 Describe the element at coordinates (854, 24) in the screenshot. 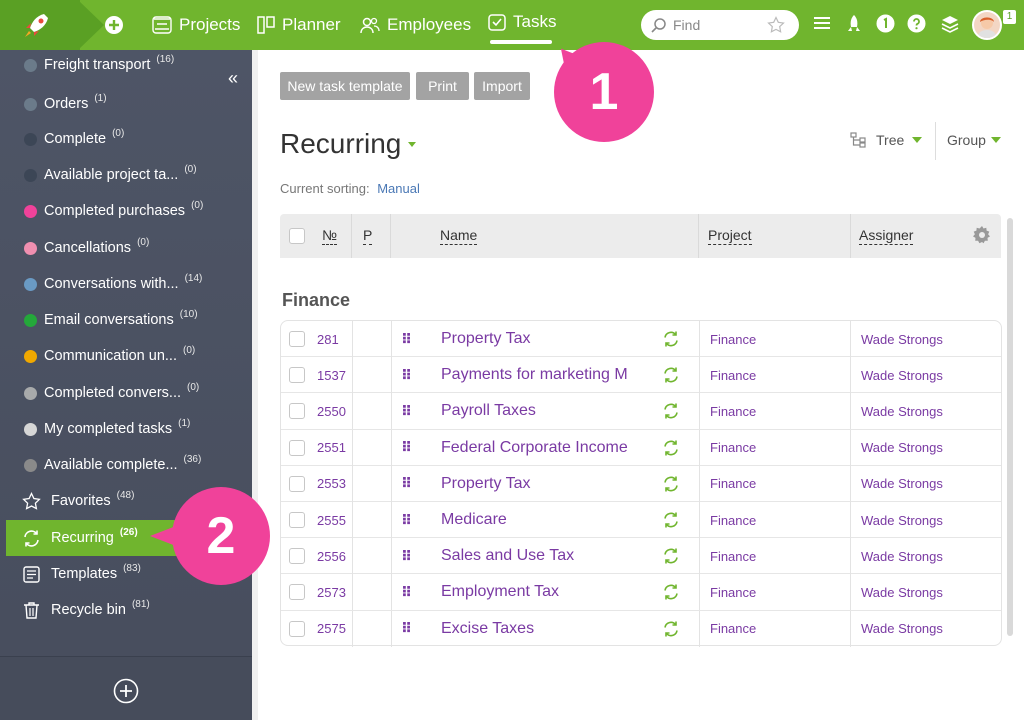

I see `rocket-icon` at that location.